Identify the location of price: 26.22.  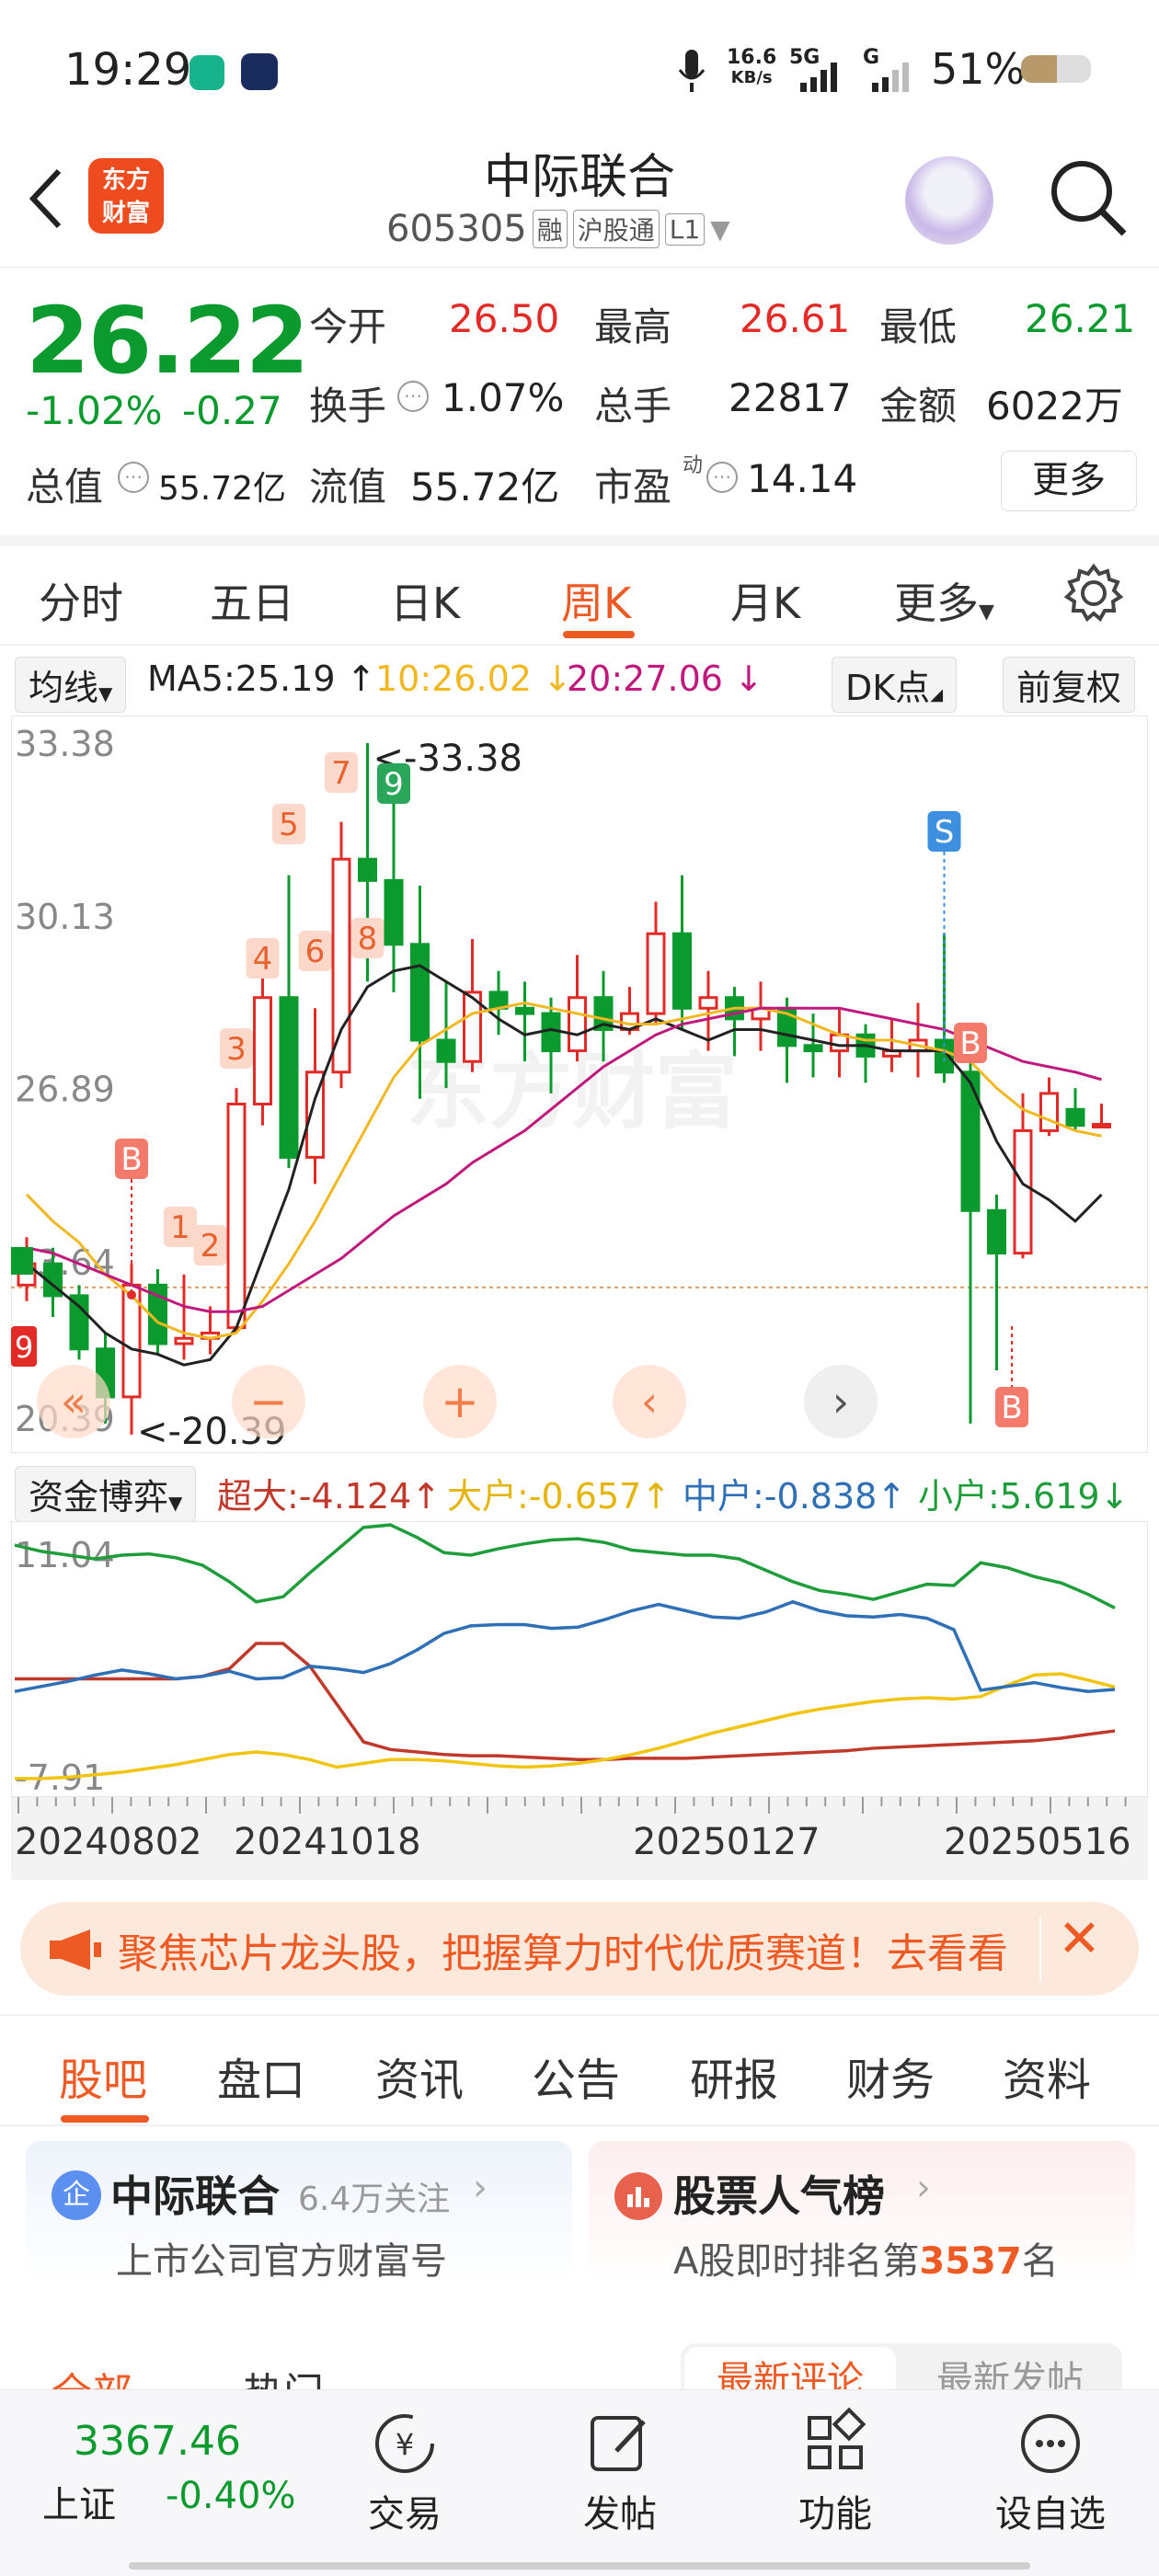
(167, 341).